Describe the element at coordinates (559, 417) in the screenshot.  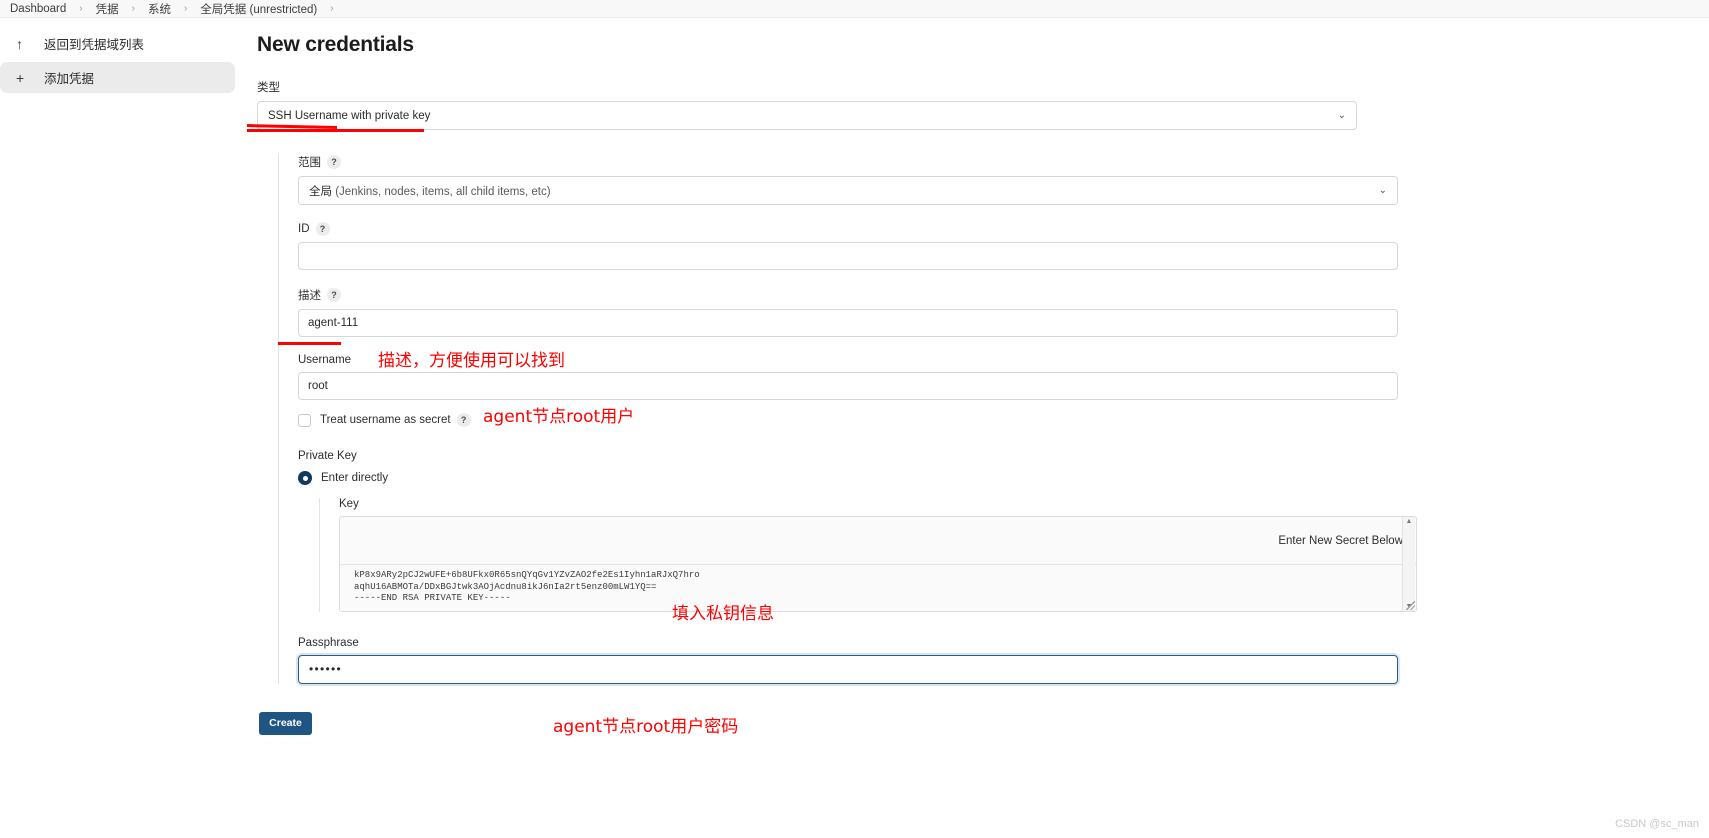
I see `annotation-username-note: agent节点root用户` at that location.